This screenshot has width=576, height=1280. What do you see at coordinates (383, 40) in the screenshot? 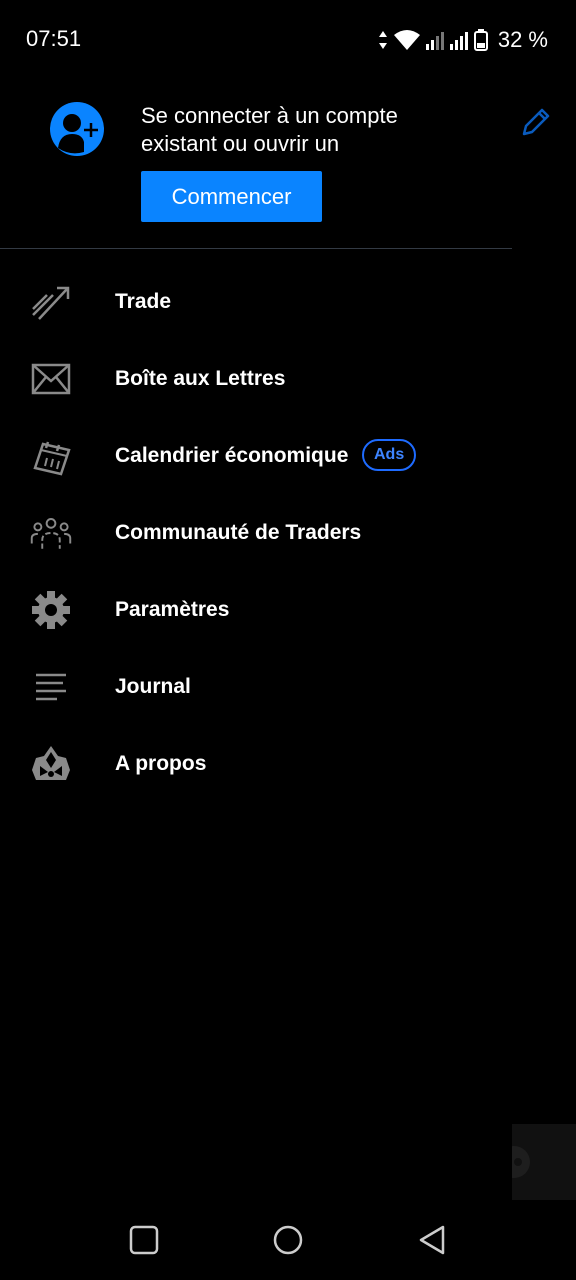
I see `data-arrows-icon` at bounding box center [383, 40].